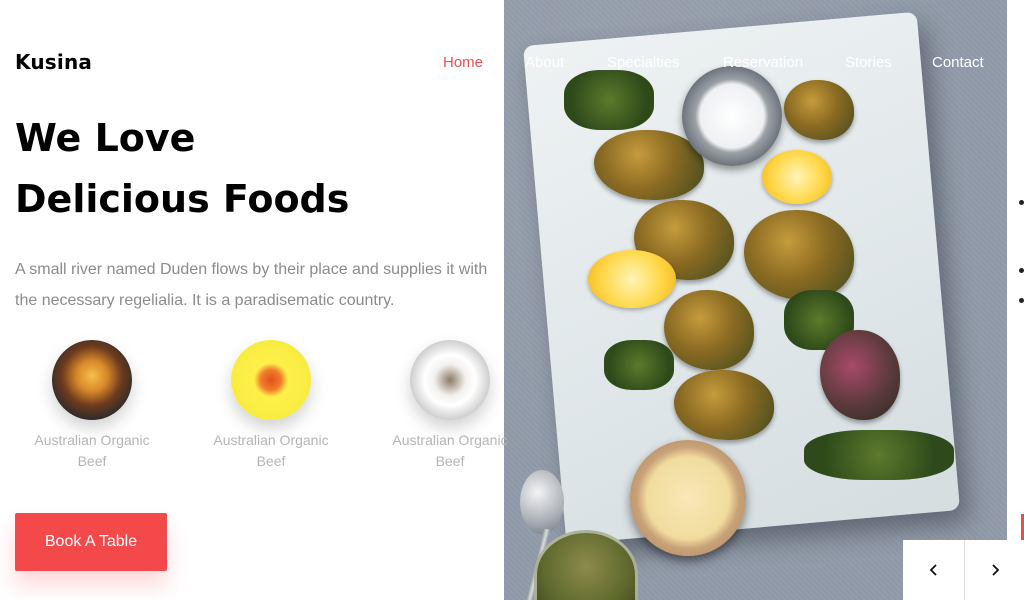 The width and height of the screenshot is (1024, 600). I want to click on chevron-right-icon, so click(996, 570).